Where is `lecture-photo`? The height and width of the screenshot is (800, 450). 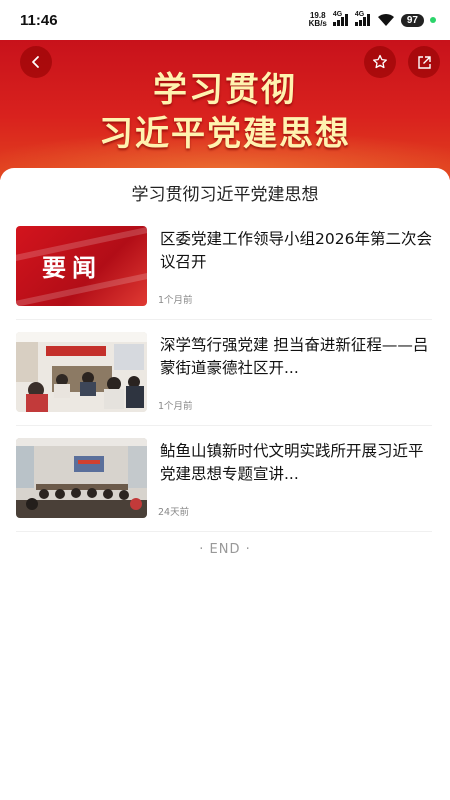
lecture-photo is located at coordinates (81, 478).